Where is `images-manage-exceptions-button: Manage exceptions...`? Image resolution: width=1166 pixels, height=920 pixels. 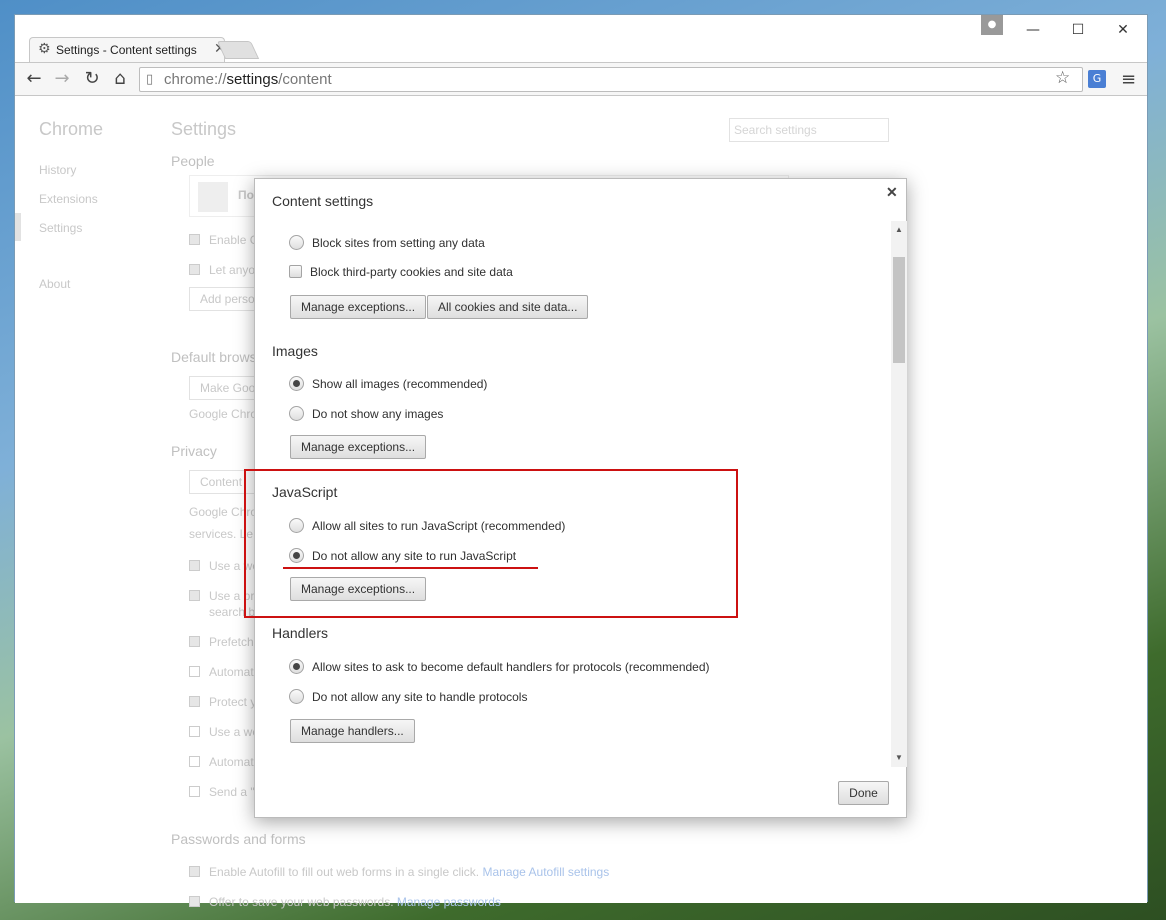 images-manage-exceptions-button: Manage exceptions... is located at coordinates (358, 447).